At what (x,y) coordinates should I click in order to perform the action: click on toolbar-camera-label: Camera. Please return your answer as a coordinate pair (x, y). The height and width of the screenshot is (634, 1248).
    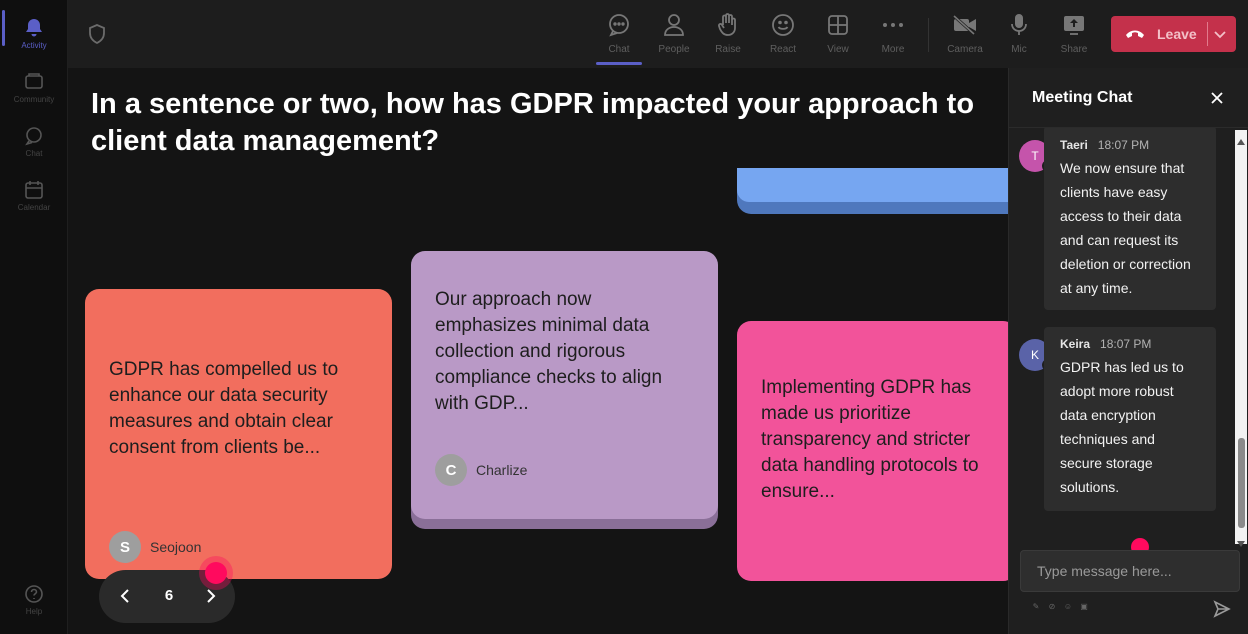
    Looking at the image, I should click on (965, 49).